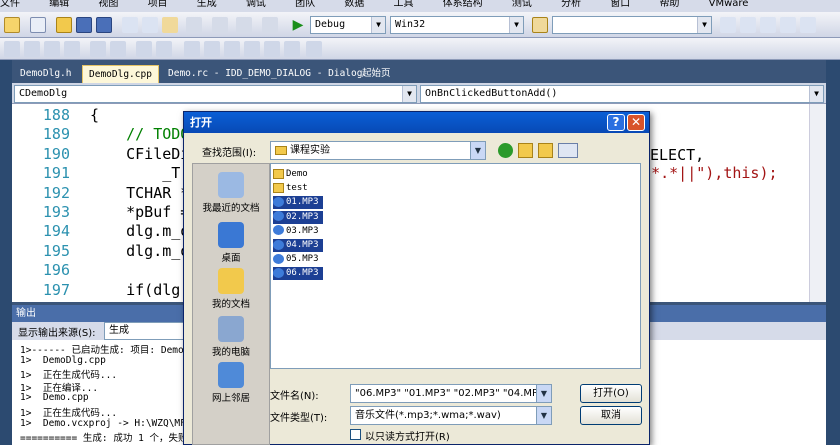 The height and width of the screenshot is (445, 840). What do you see at coordinates (170, 25) in the screenshot?
I see `paste-icon` at bounding box center [170, 25].